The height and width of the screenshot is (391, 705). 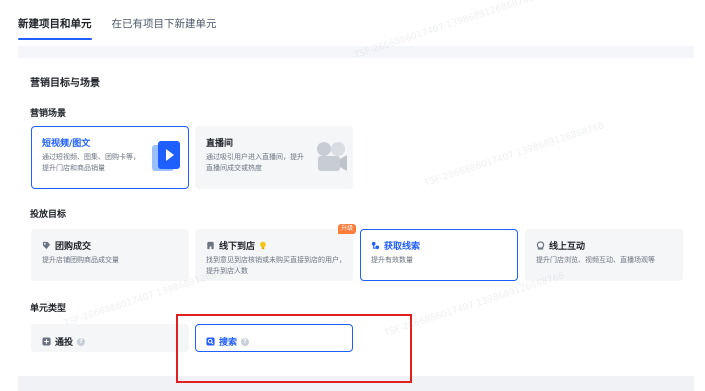 What do you see at coordinates (276, 265) in the screenshot?
I see `goal-card-desc: 找到意见到店核销或未购买直接到店的用户，提升到店人数` at bounding box center [276, 265].